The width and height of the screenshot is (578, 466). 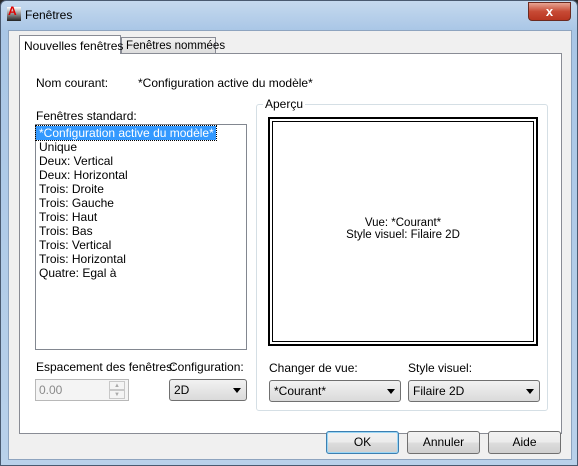 I want to click on cancel-button: Annuler, so click(x=443, y=442).